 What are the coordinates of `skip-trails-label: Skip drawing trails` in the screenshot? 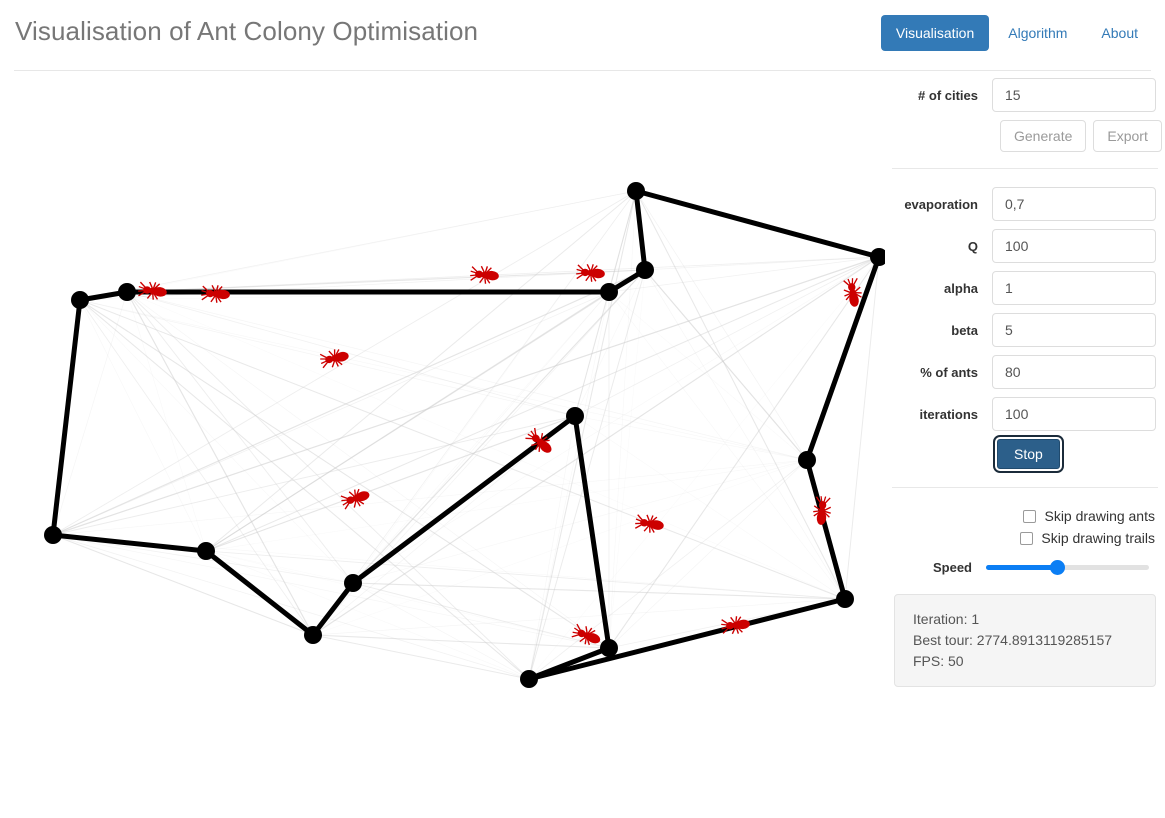 It's located at (1098, 538).